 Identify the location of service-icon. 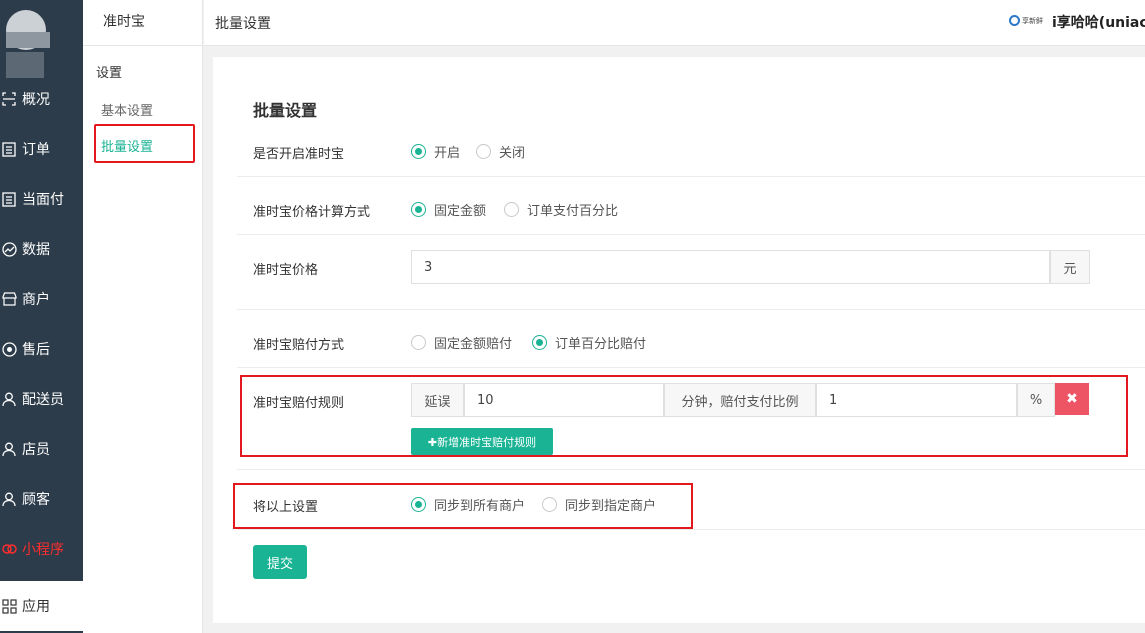
(9, 349).